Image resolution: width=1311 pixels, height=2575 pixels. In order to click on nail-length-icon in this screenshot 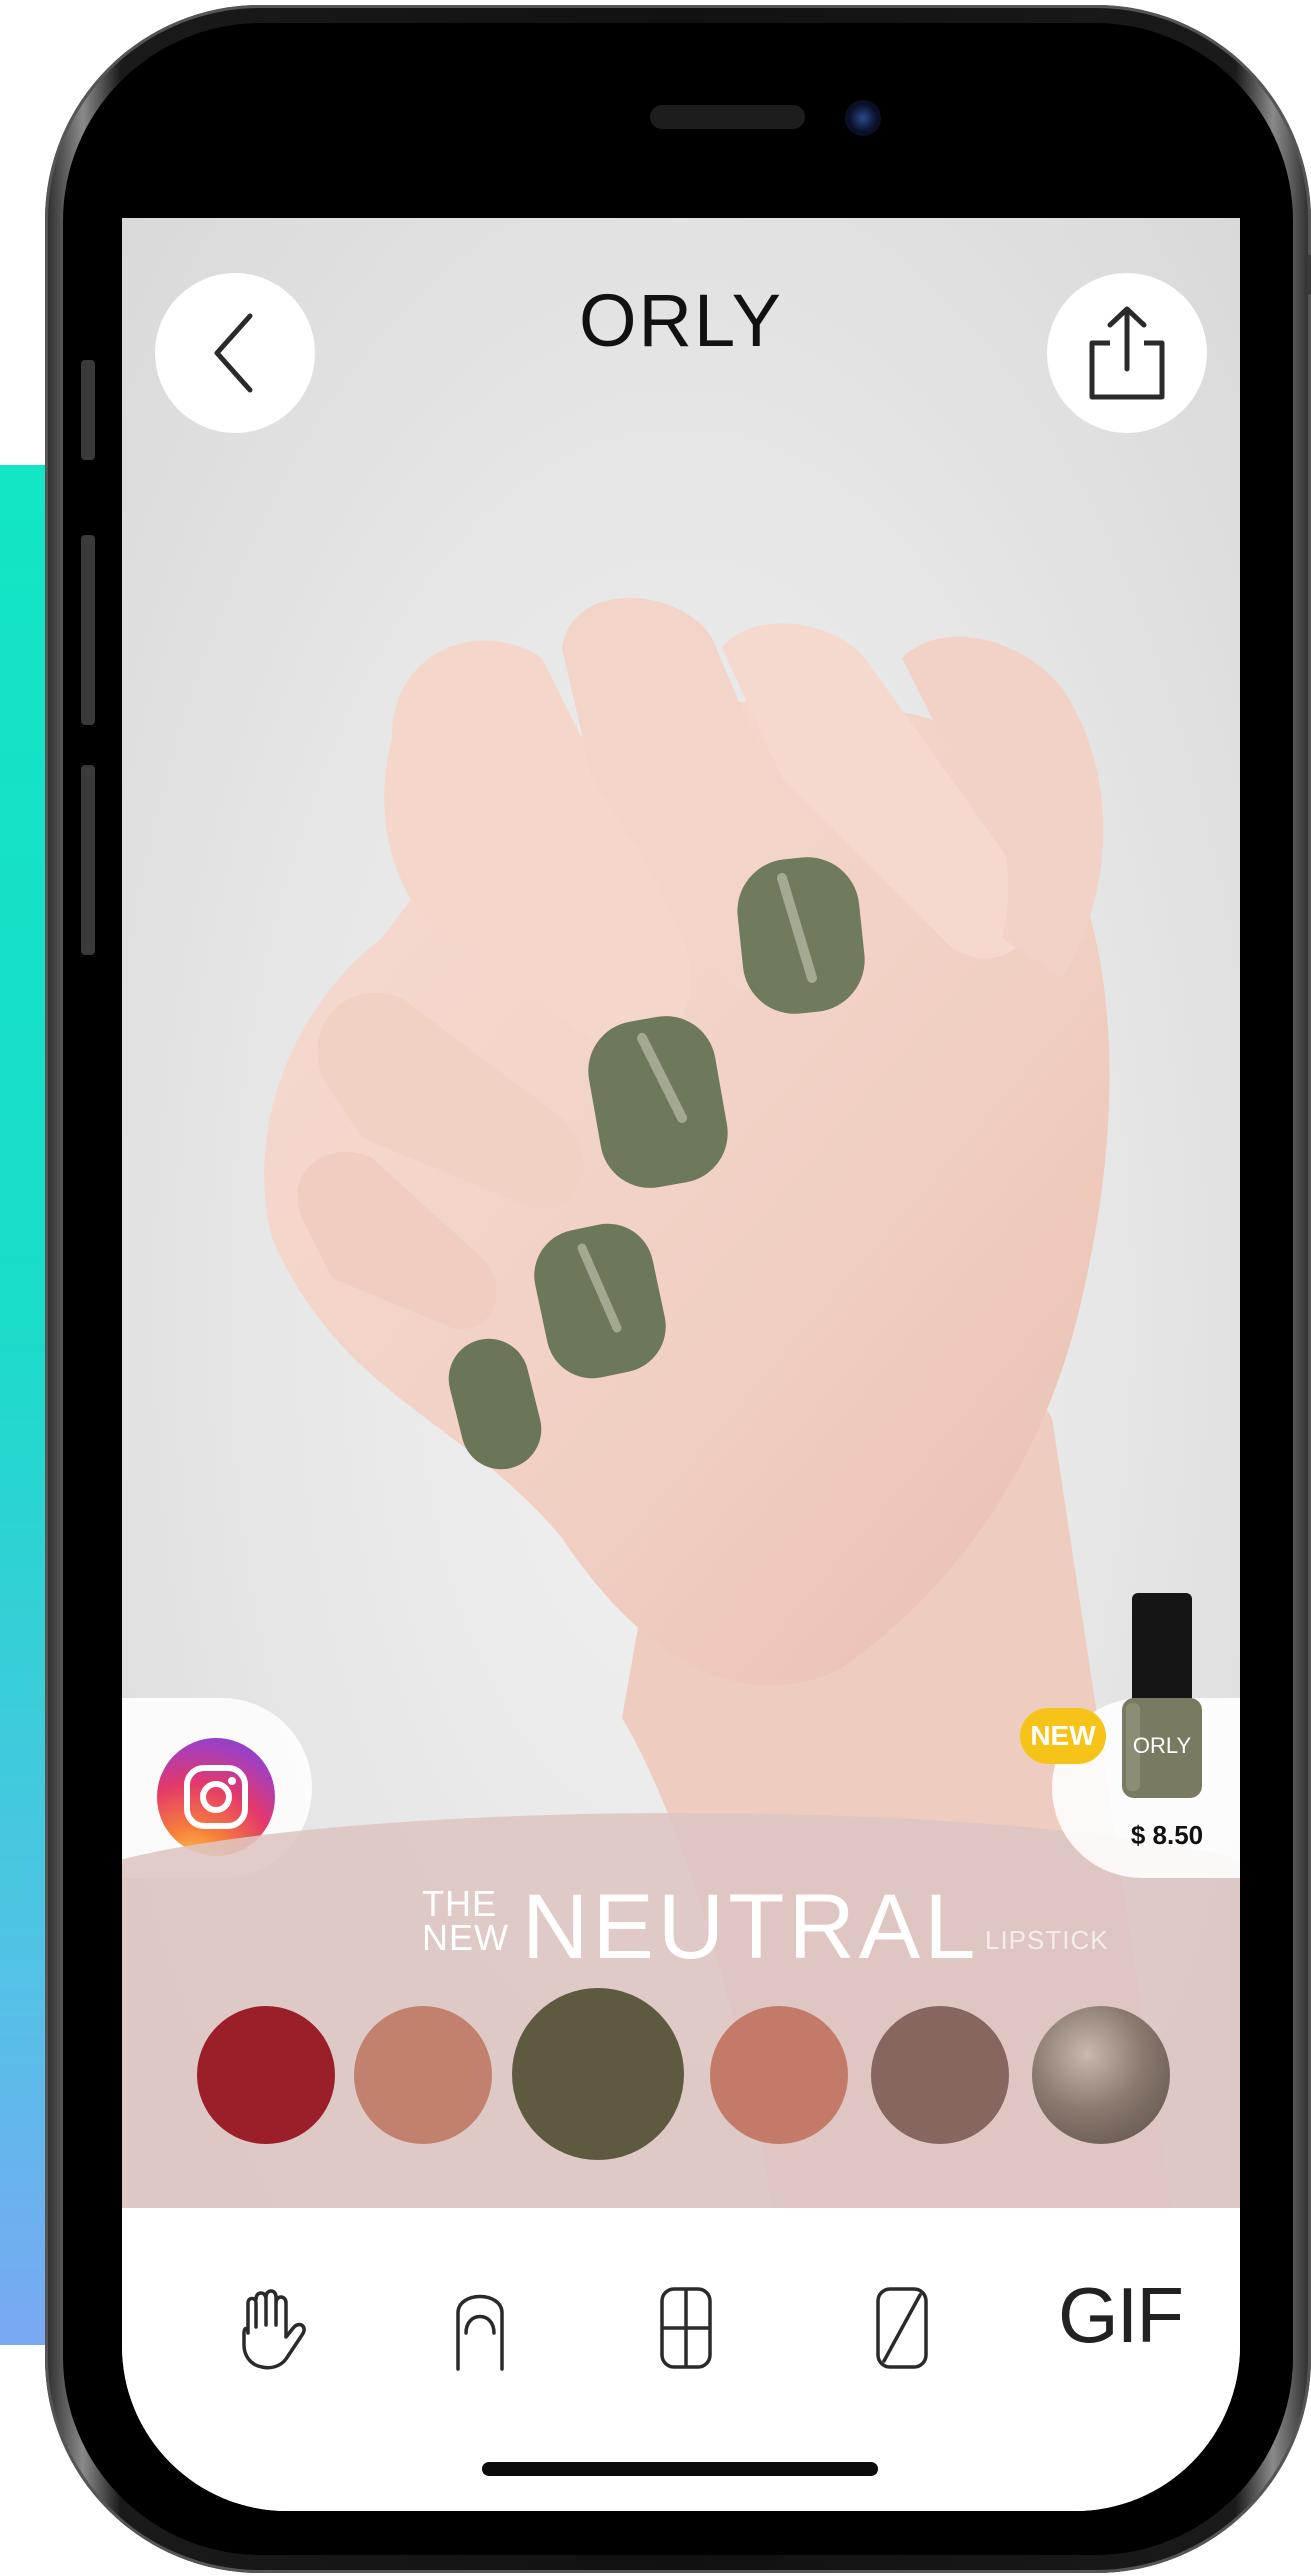, I will do `click(902, 2328)`.